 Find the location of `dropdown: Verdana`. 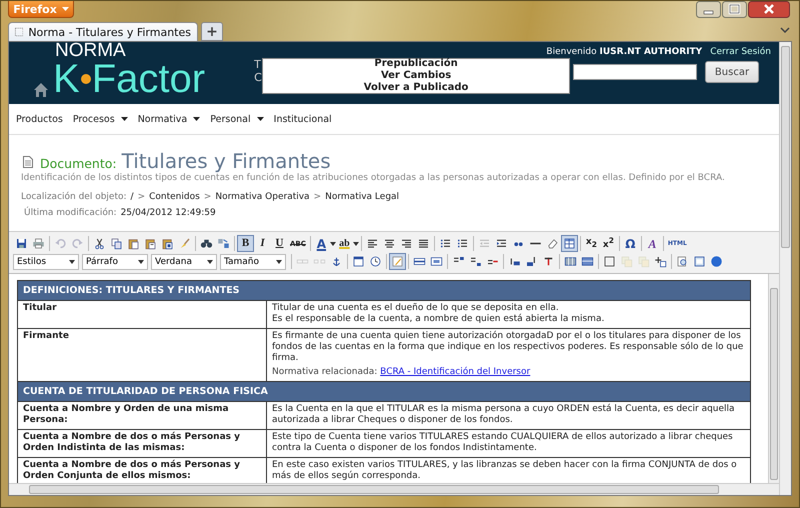

dropdown: Verdana is located at coordinates (184, 262).